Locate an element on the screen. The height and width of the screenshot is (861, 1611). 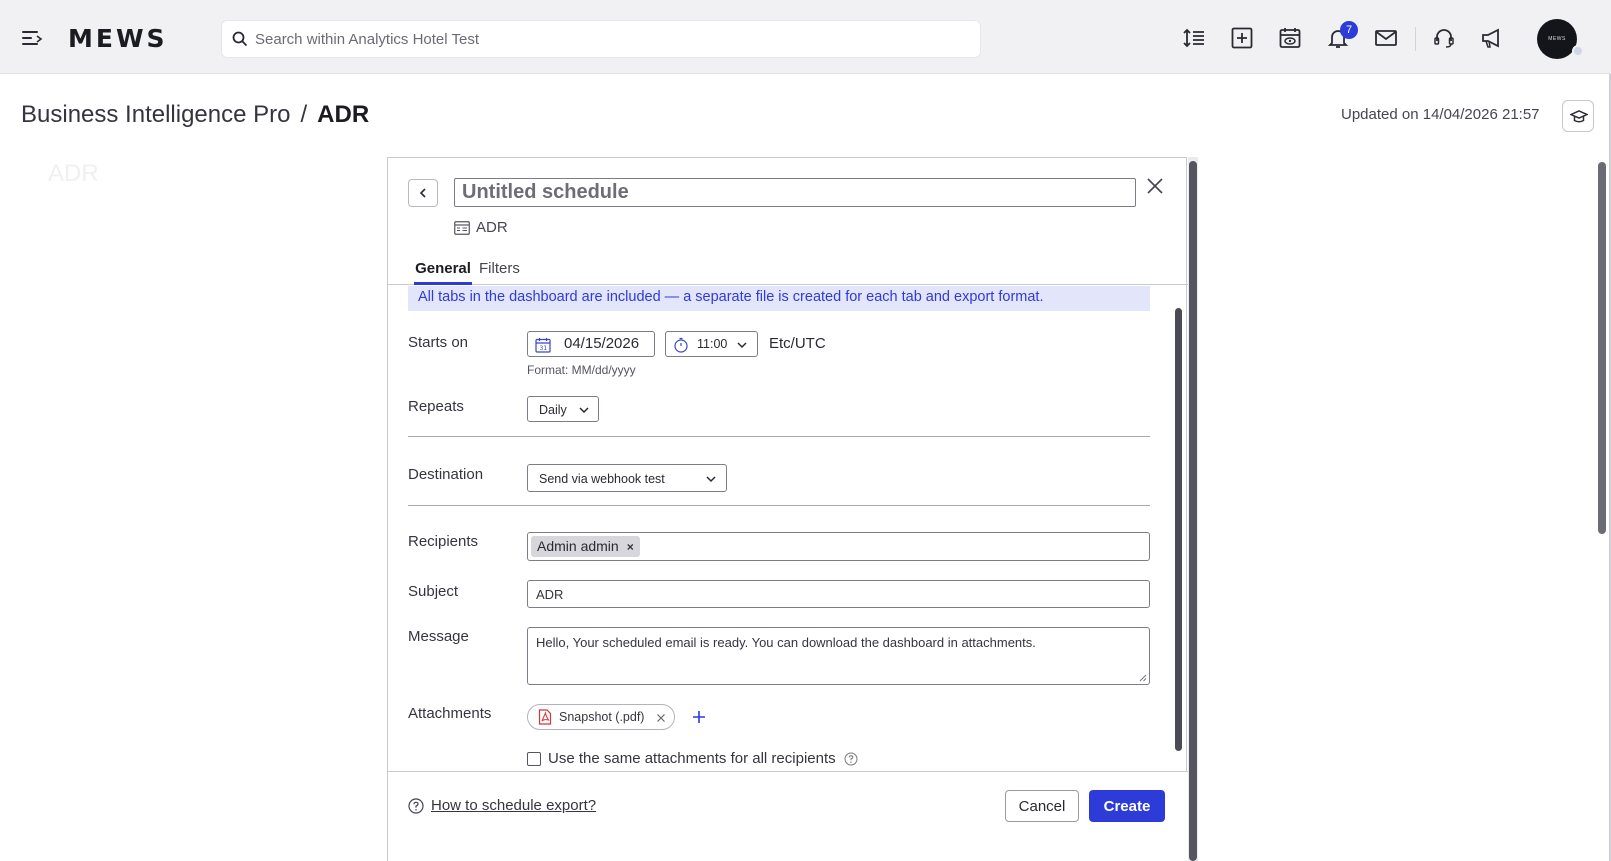
recipients-label: Recipients is located at coordinates (443, 541).